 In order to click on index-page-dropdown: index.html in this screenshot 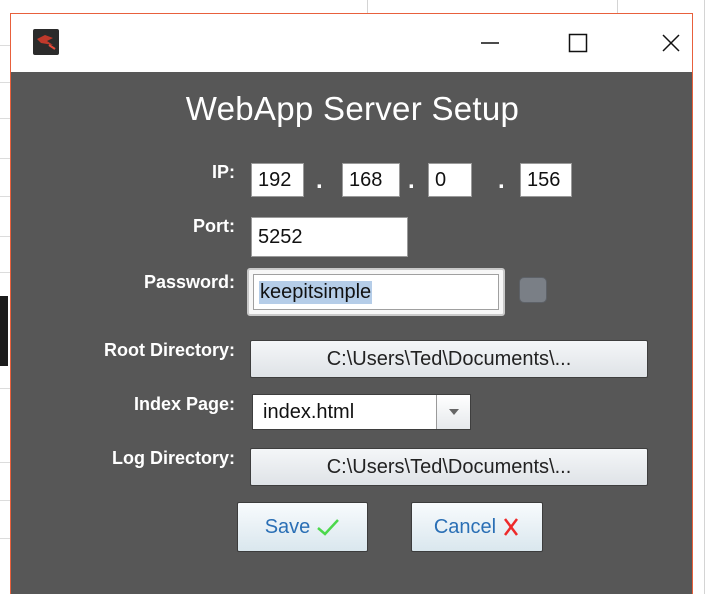, I will do `click(361, 412)`.